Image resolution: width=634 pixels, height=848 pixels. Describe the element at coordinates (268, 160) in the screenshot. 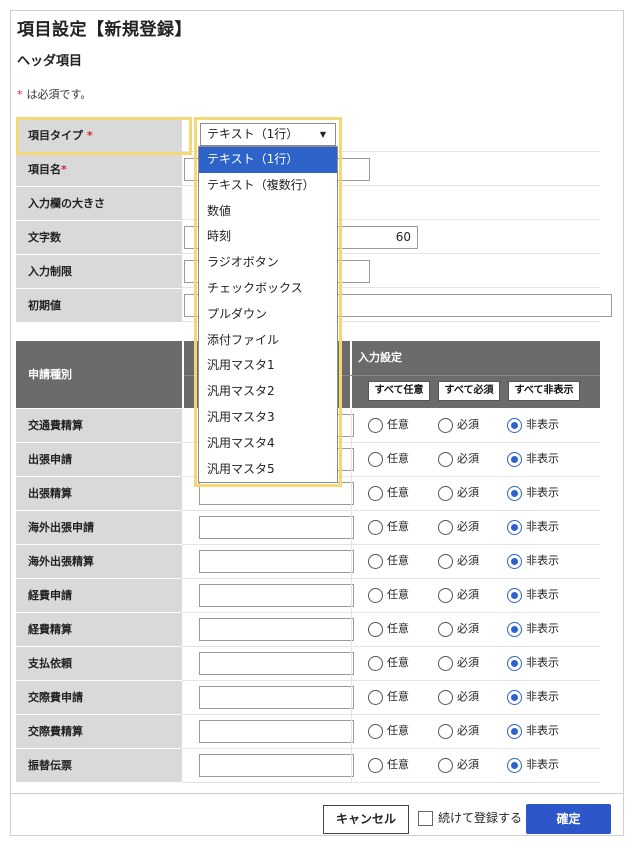

I see `dropdown-option: テキスト（1行）` at that location.